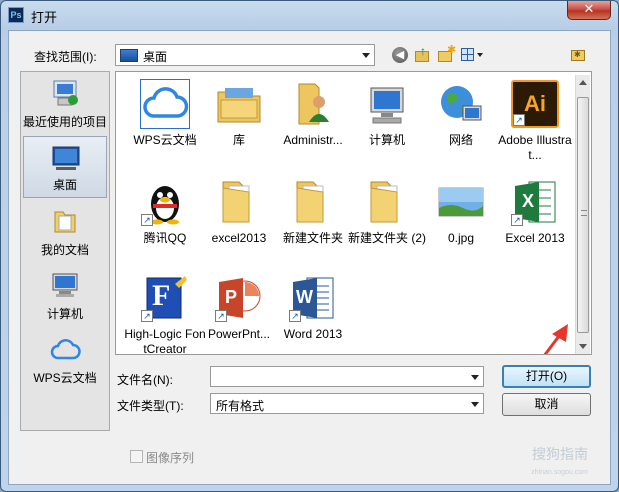  What do you see at coordinates (386, 238) in the screenshot?
I see `file-label: 新建文件夹 (2)` at bounding box center [386, 238].